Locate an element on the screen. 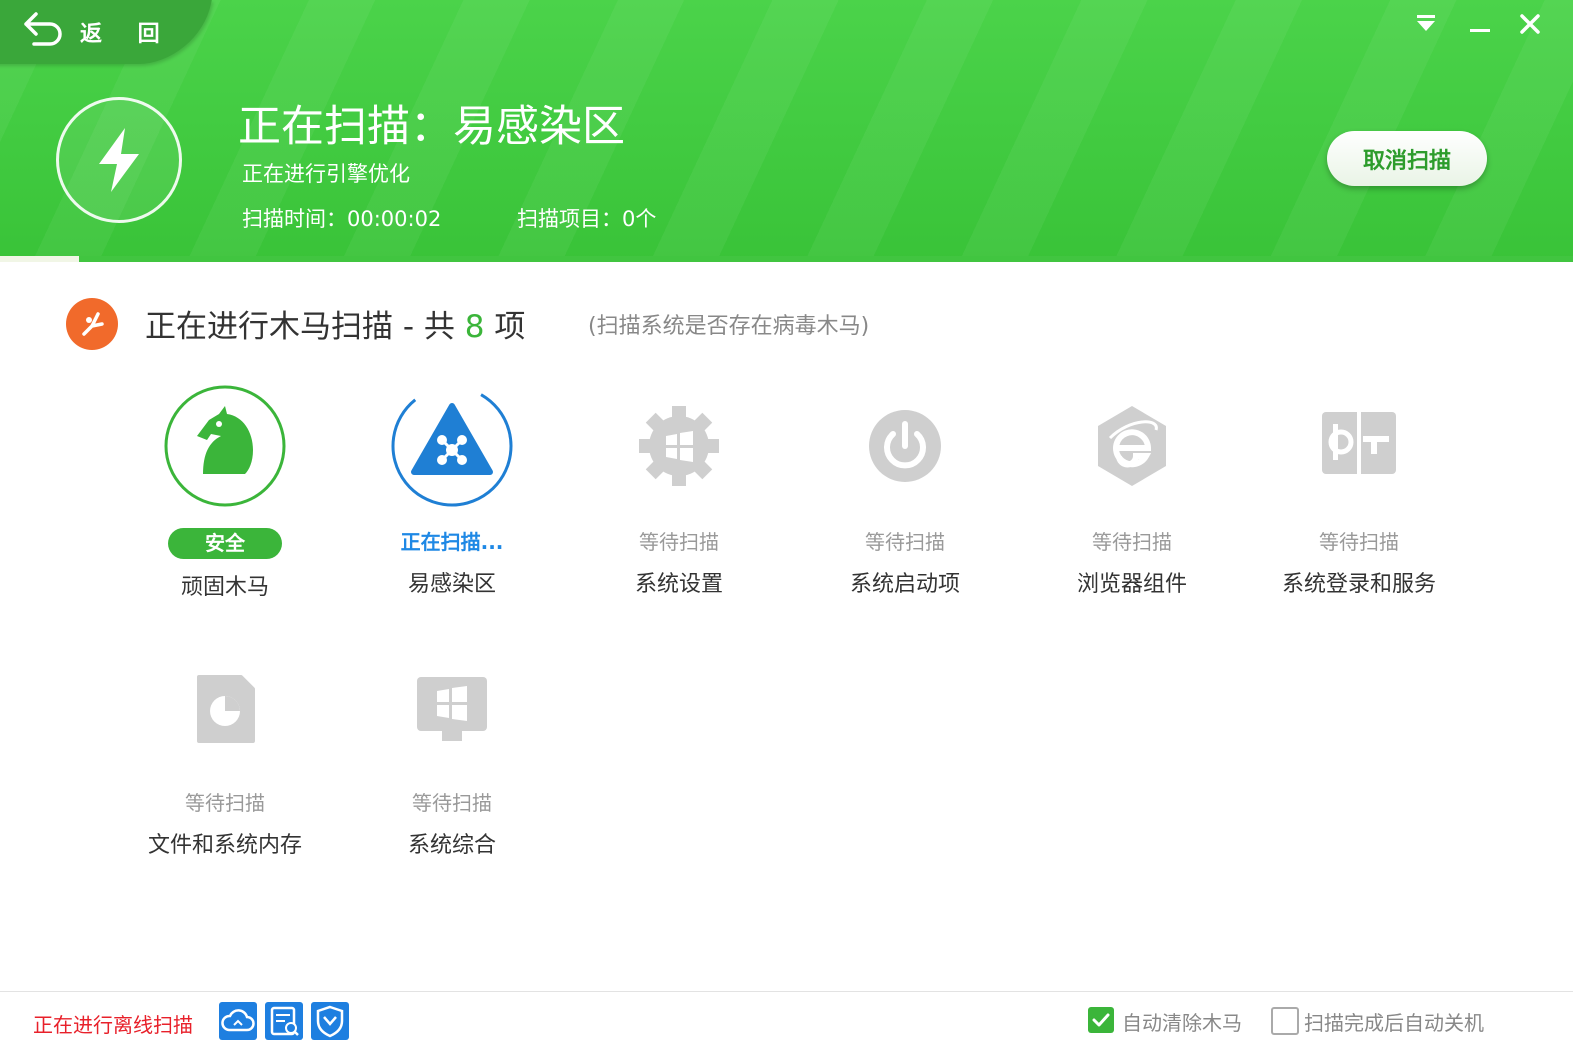 The height and width of the screenshot is (1053, 1573). windows-monitor-icon is located at coordinates (452, 707).